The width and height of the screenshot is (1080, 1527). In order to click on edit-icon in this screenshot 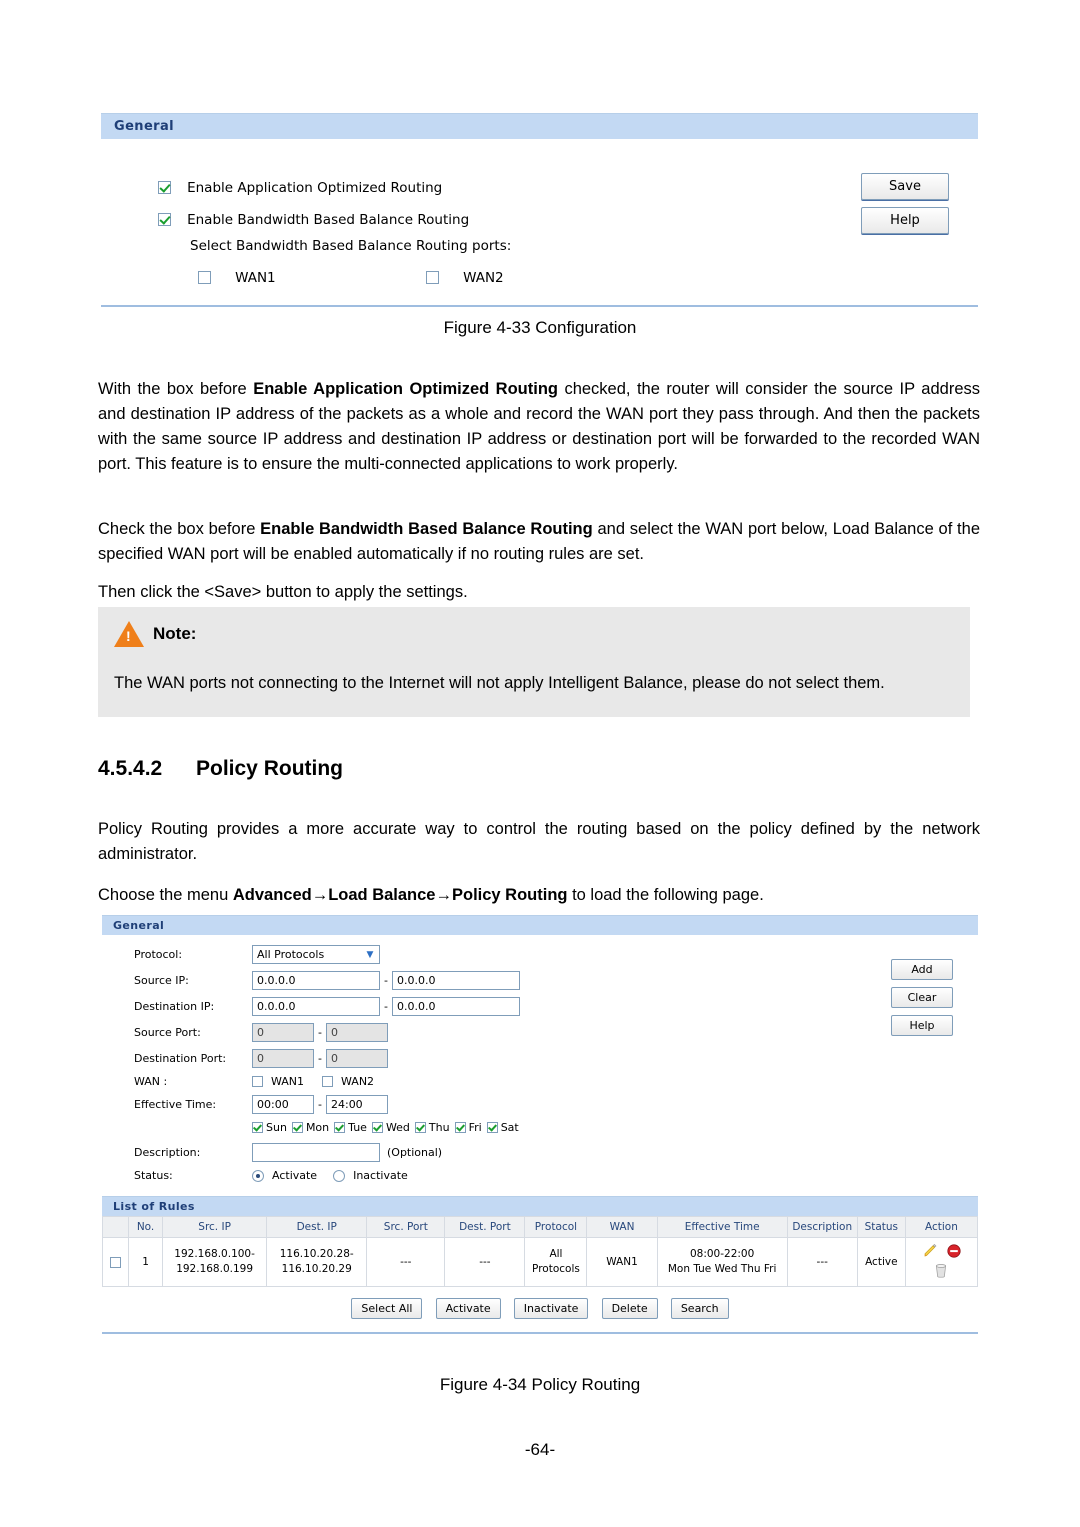, I will do `click(930, 1252)`.